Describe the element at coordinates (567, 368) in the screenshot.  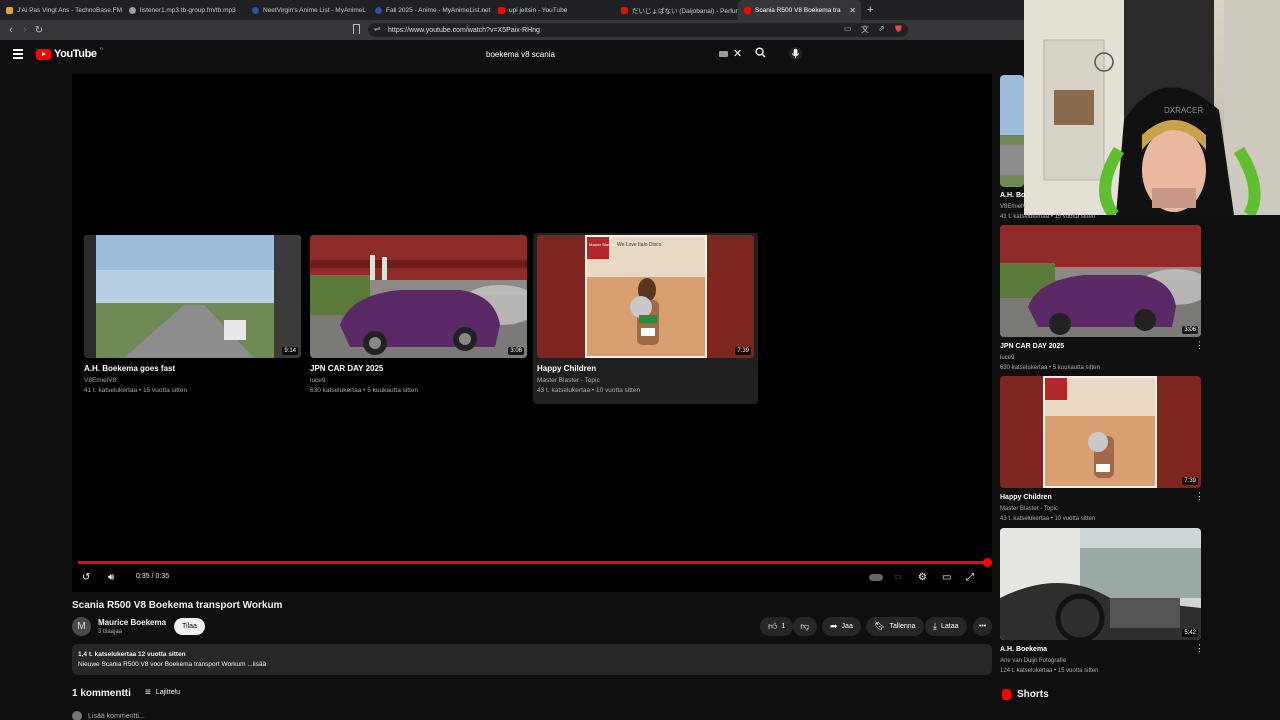
I see `end-screen-title: Happy Children` at that location.